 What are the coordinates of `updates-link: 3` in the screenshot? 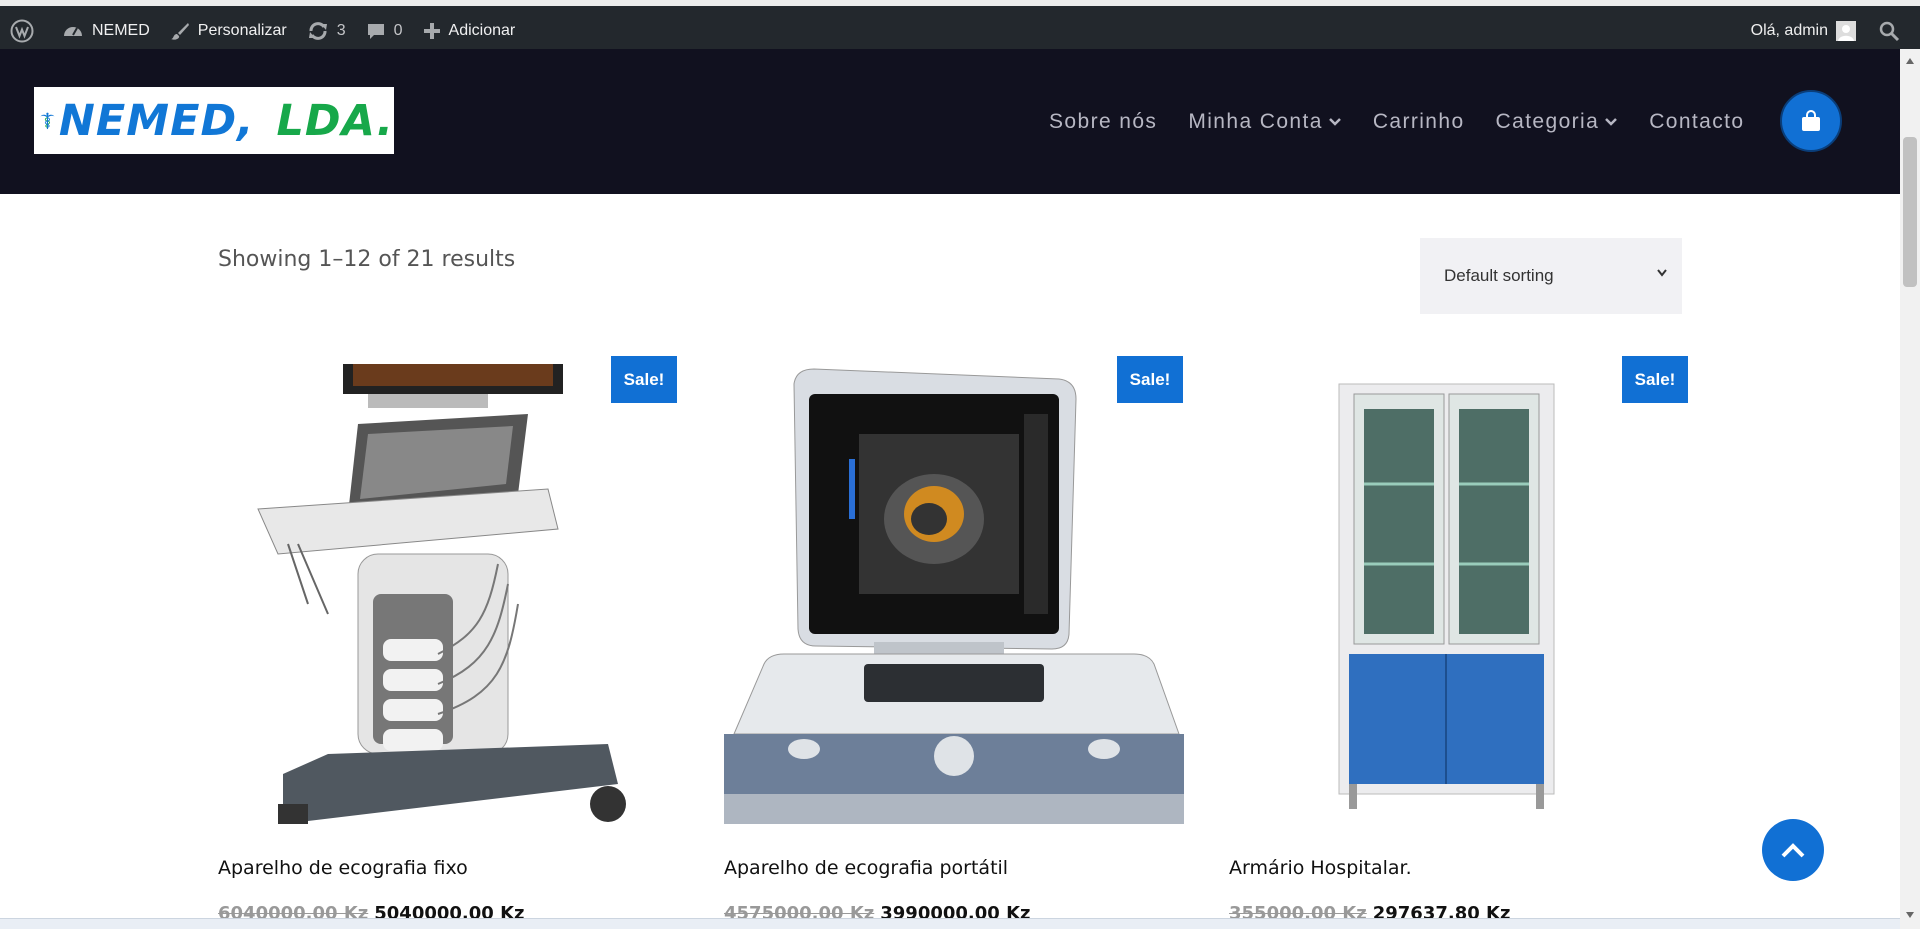 It's located at (326, 30).